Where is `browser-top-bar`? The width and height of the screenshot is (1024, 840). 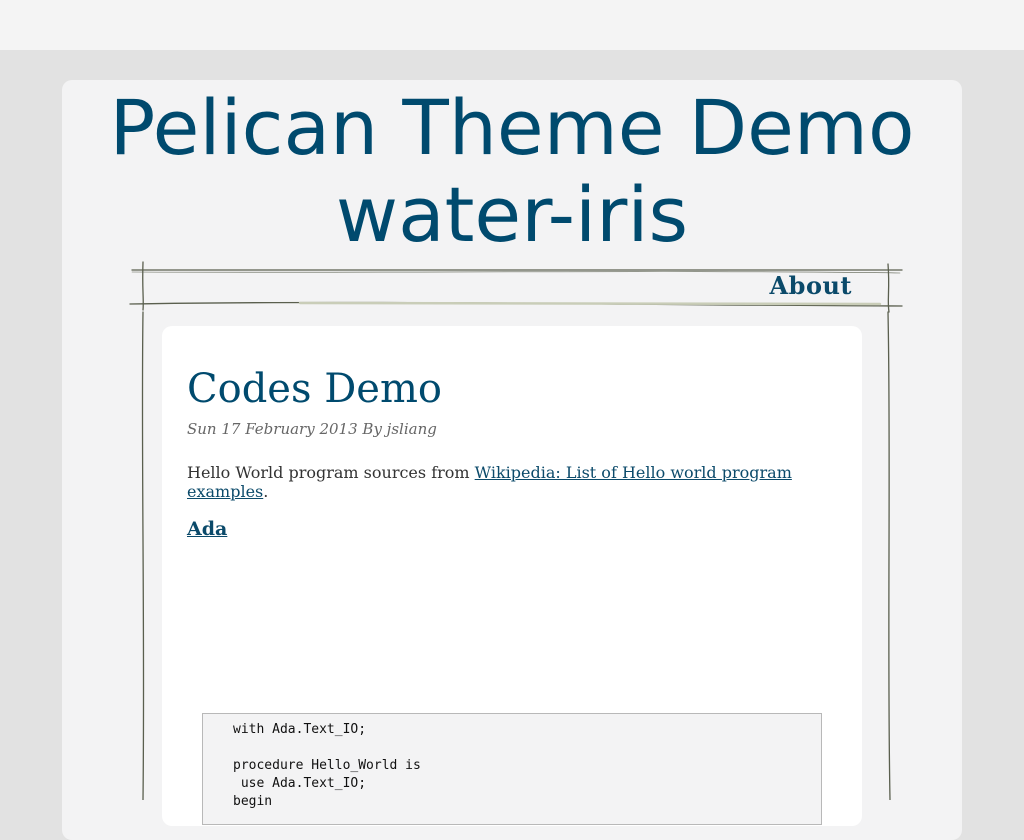 browser-top-bar is located at coordinates (512, 25).